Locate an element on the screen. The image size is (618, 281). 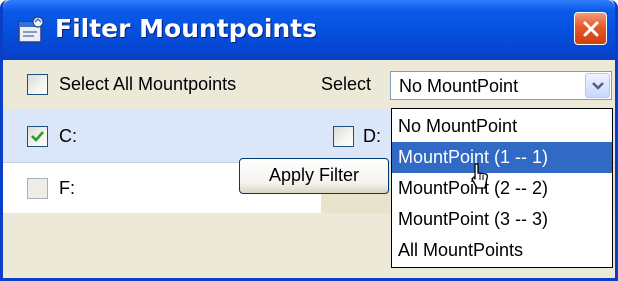
dropdown-option: MountPoint (3 -- 3) is located at coordinates (502, 219).